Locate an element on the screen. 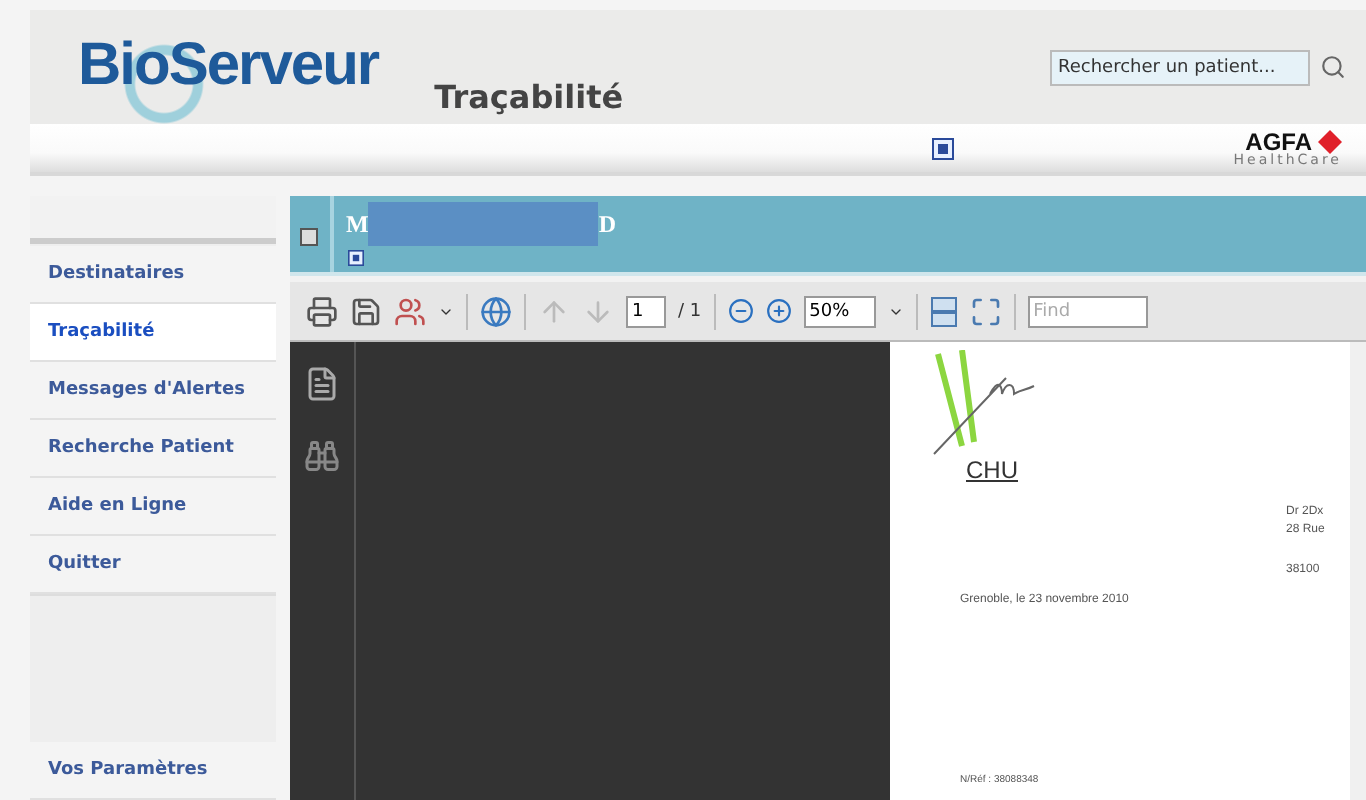  zoom-out-icon is located at coordinates (740, 311).